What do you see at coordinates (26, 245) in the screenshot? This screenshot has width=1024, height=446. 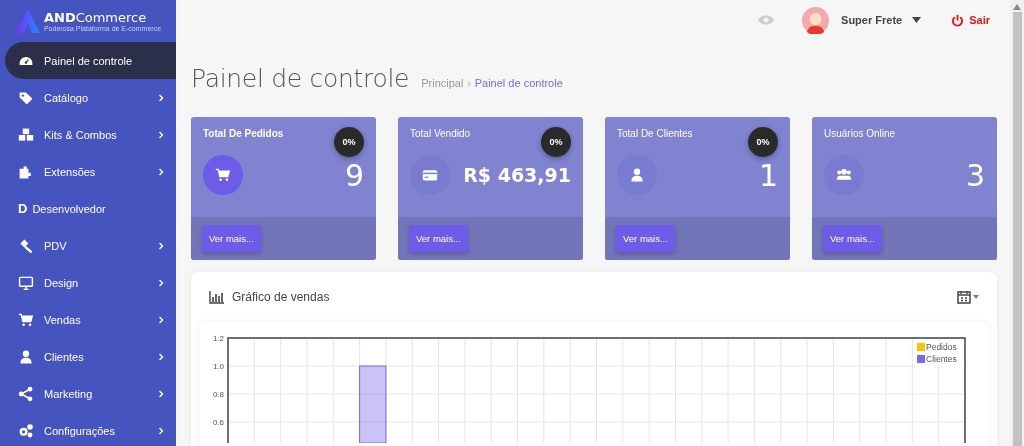 I see `gavel-icon` at bounding box center [26, 245].